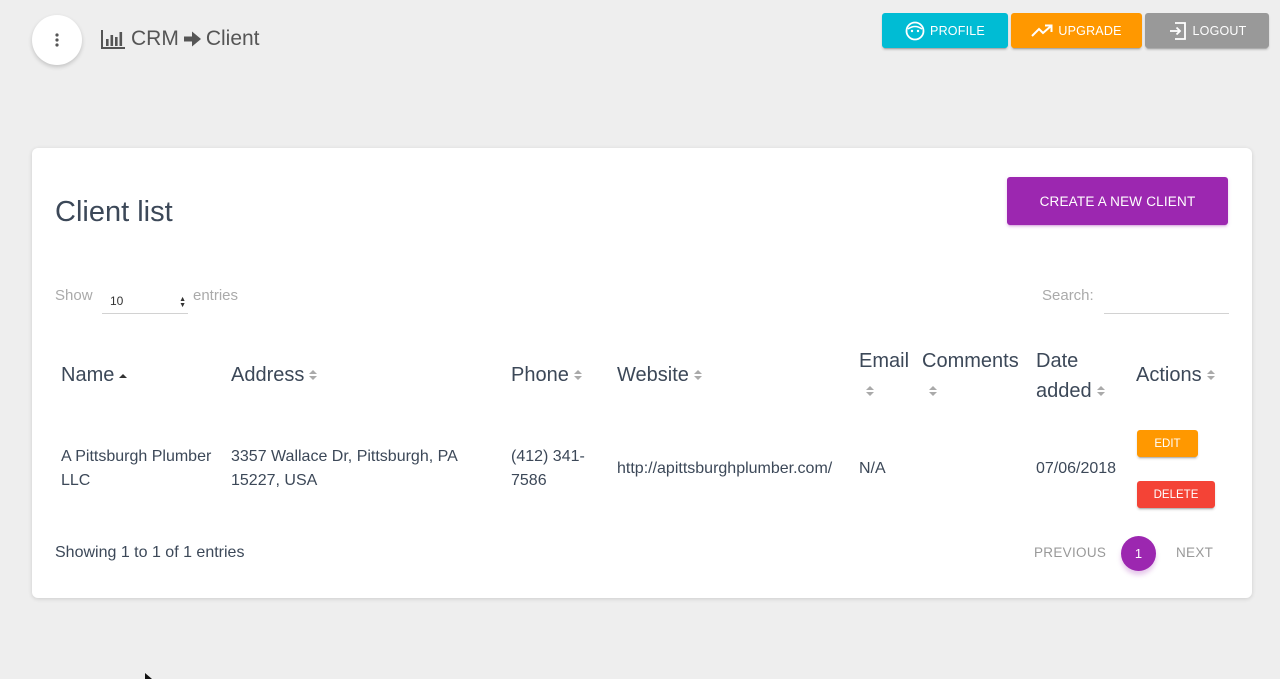 This screenshot has width=1280, height=679. I want to click on arrow-right-icon, so click(192, 39).